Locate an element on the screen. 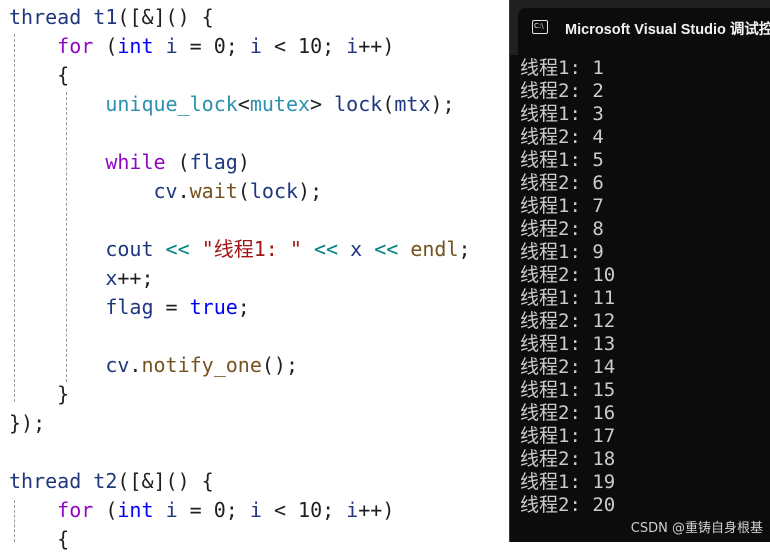 The height and width of the screenshot is (554, 770). code-token: x is located at coordinates (111, 278).